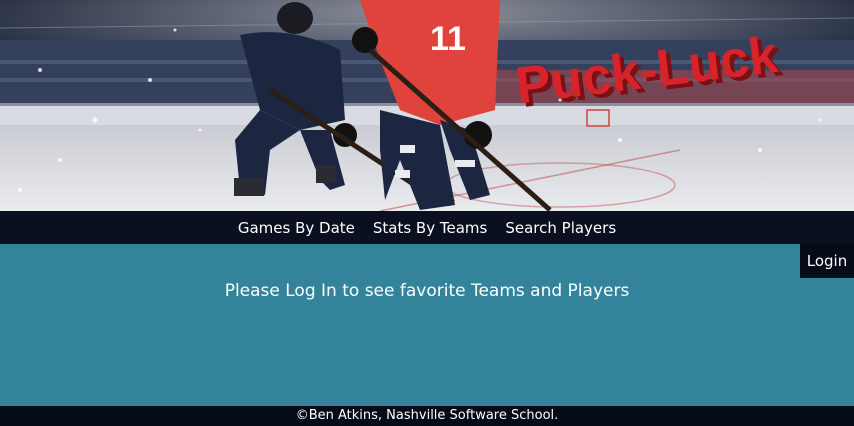 This screenshot has height=426, width=854. What do you see at coordinates (560, 228) in the screenshot?
I see `nav-search-players: Search Players` at bounding box center [560, 228].